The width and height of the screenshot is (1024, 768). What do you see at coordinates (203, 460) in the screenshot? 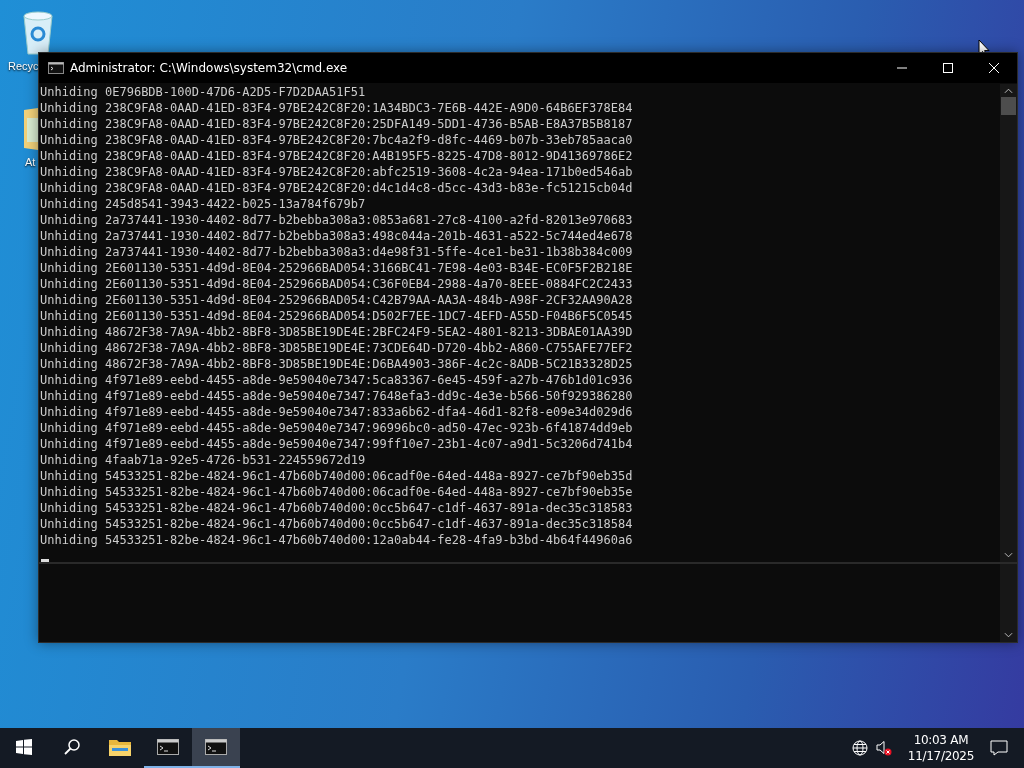
I see `console-line: Unhiding 4faab71a-92e5-4726-b531-224559672d19` at bounding box center [203, 460].